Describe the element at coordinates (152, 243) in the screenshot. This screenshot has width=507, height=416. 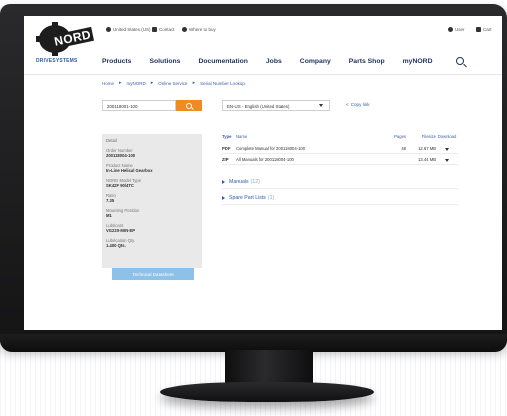
I see `detail-field: Lubrication Qty. 1.400 Qts.` at that location.